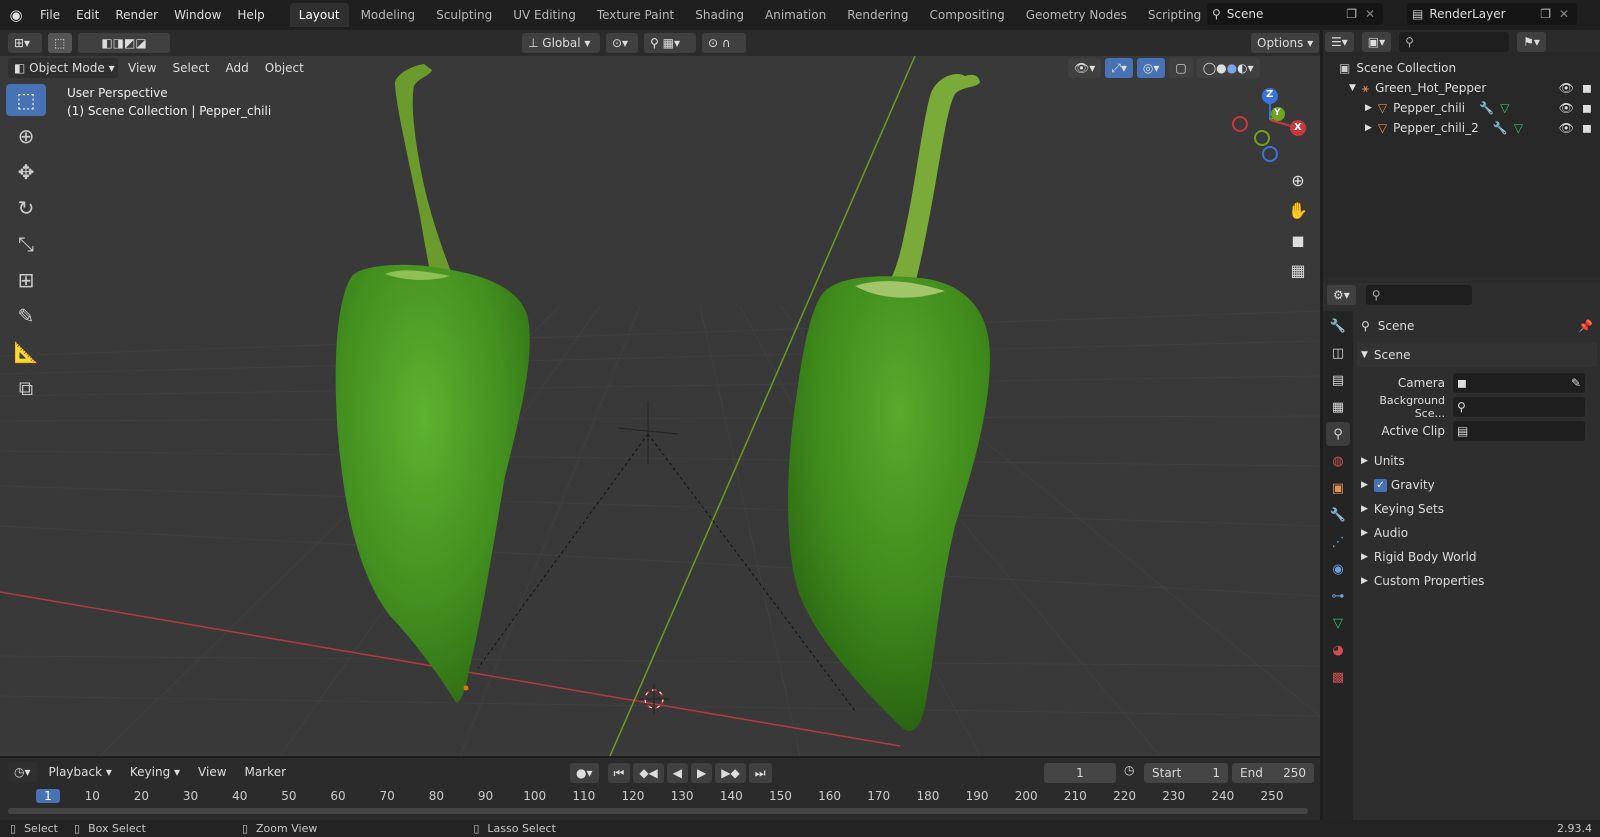  I want to click on modifier-tab-icon: 🔧, so click(1338, 515).